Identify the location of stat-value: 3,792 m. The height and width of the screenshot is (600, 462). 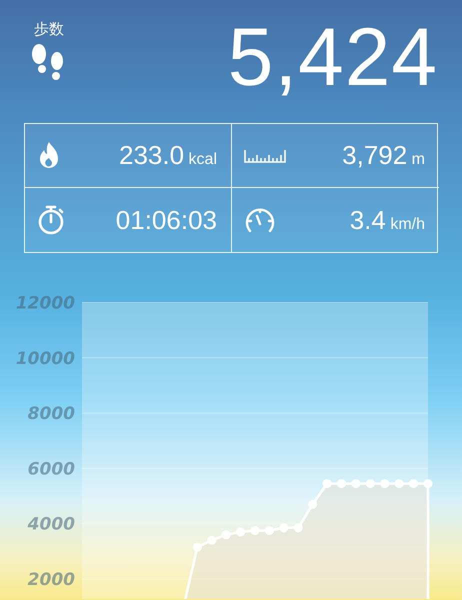
(383, 155).